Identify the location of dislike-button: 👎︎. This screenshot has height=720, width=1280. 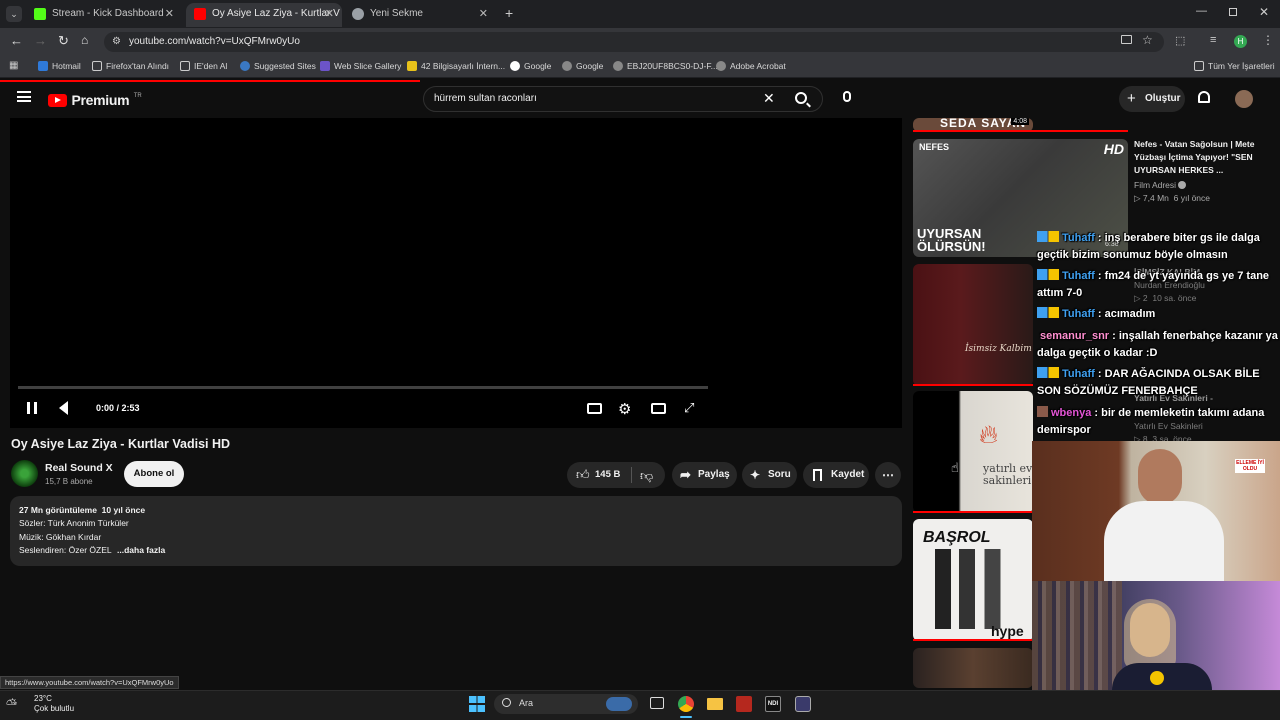
(649, 475).